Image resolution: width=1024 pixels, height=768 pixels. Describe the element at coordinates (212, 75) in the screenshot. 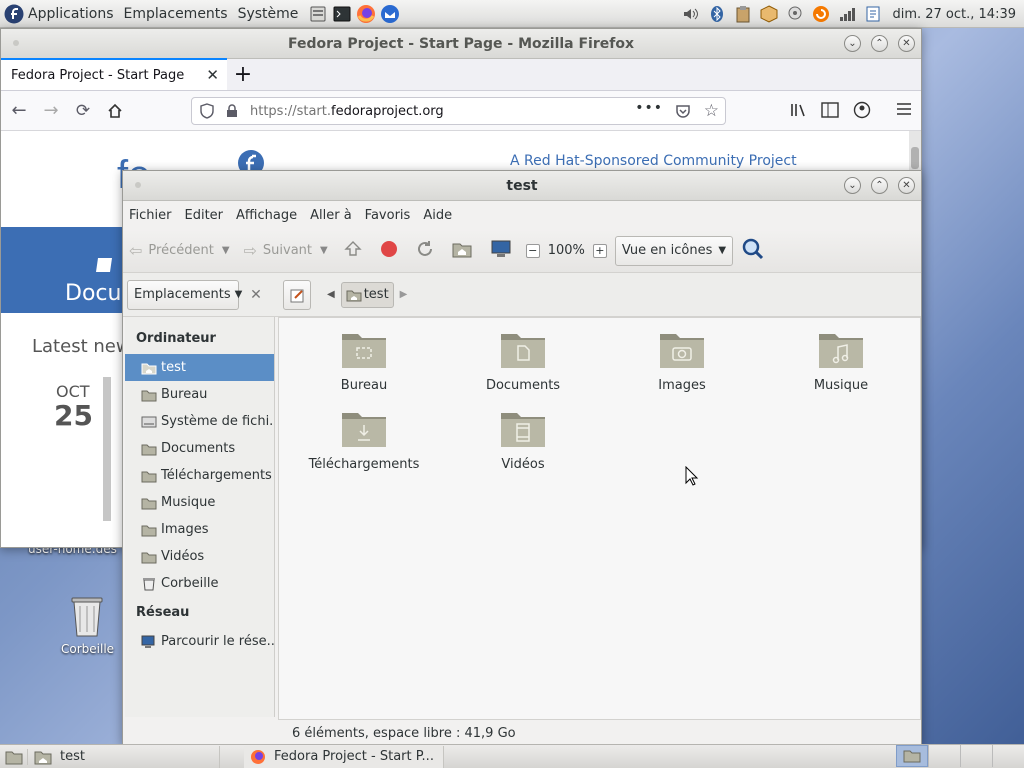

I see `tab-close-icon: ✕` at that location.